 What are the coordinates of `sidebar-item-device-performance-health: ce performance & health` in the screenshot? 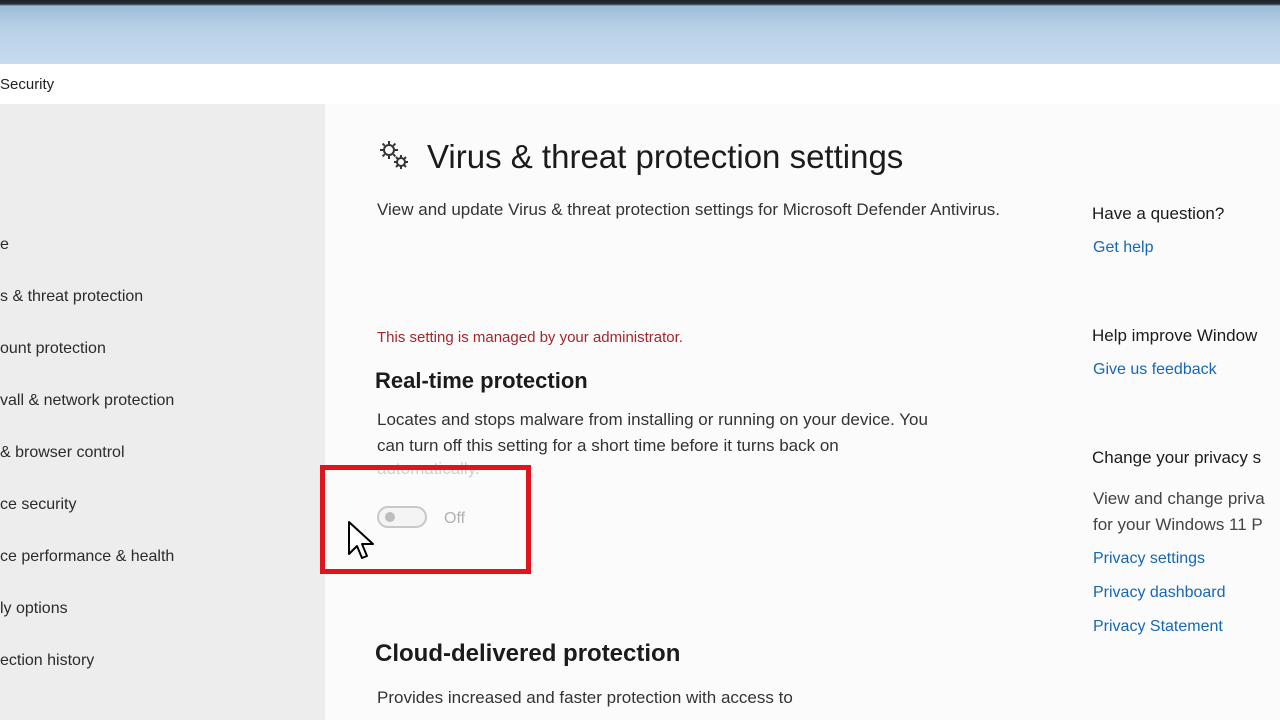 It's located at (87, 557).